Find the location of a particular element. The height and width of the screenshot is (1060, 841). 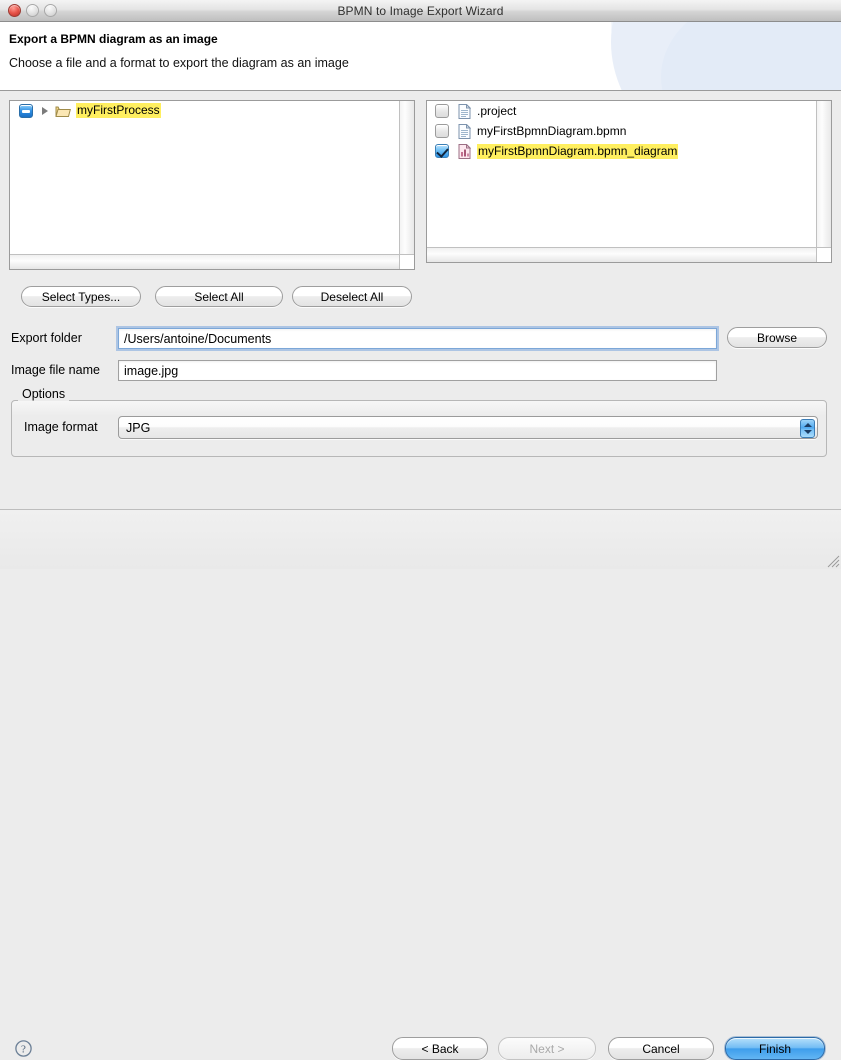

expand-triangle-icon is located at coordinates (45, 110).